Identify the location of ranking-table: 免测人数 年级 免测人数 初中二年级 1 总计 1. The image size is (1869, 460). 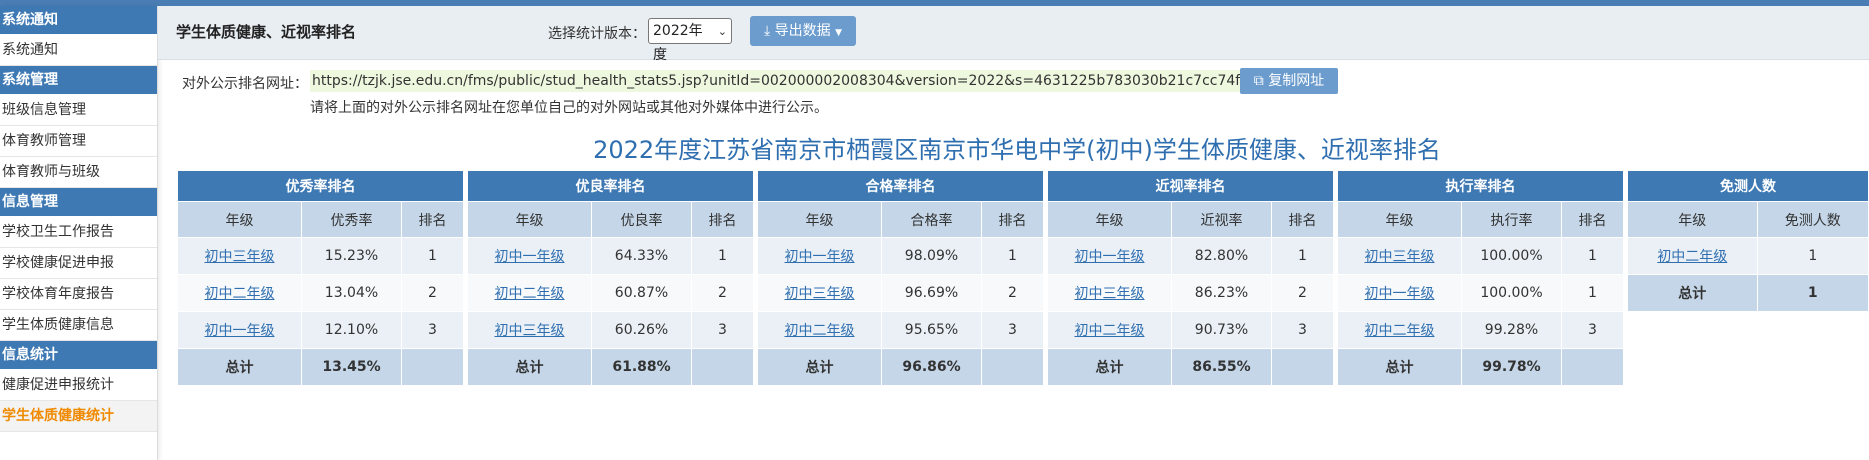
(1748, 241).